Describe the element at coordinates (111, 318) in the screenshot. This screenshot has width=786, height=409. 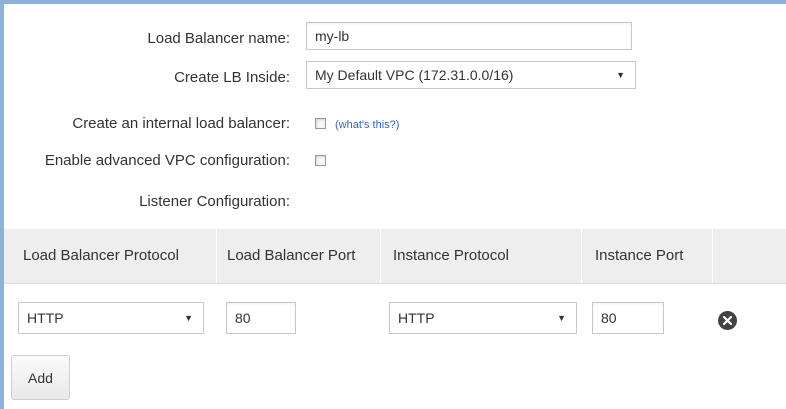
I see `lb-protocol-select: HTTP ▼` at that location.